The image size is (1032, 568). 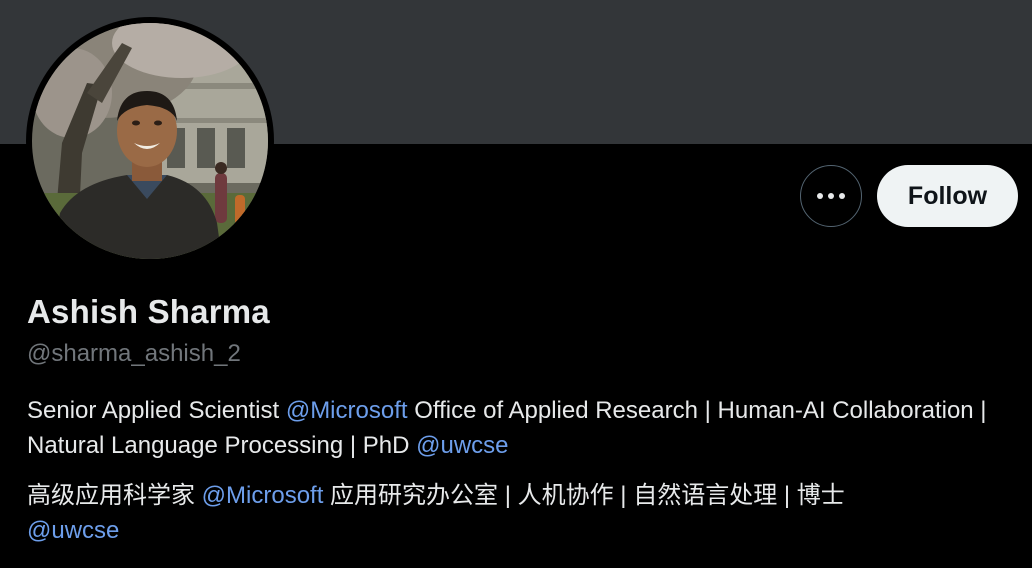 I want to click on follow-button: Follow, so click(x=947, y=196).